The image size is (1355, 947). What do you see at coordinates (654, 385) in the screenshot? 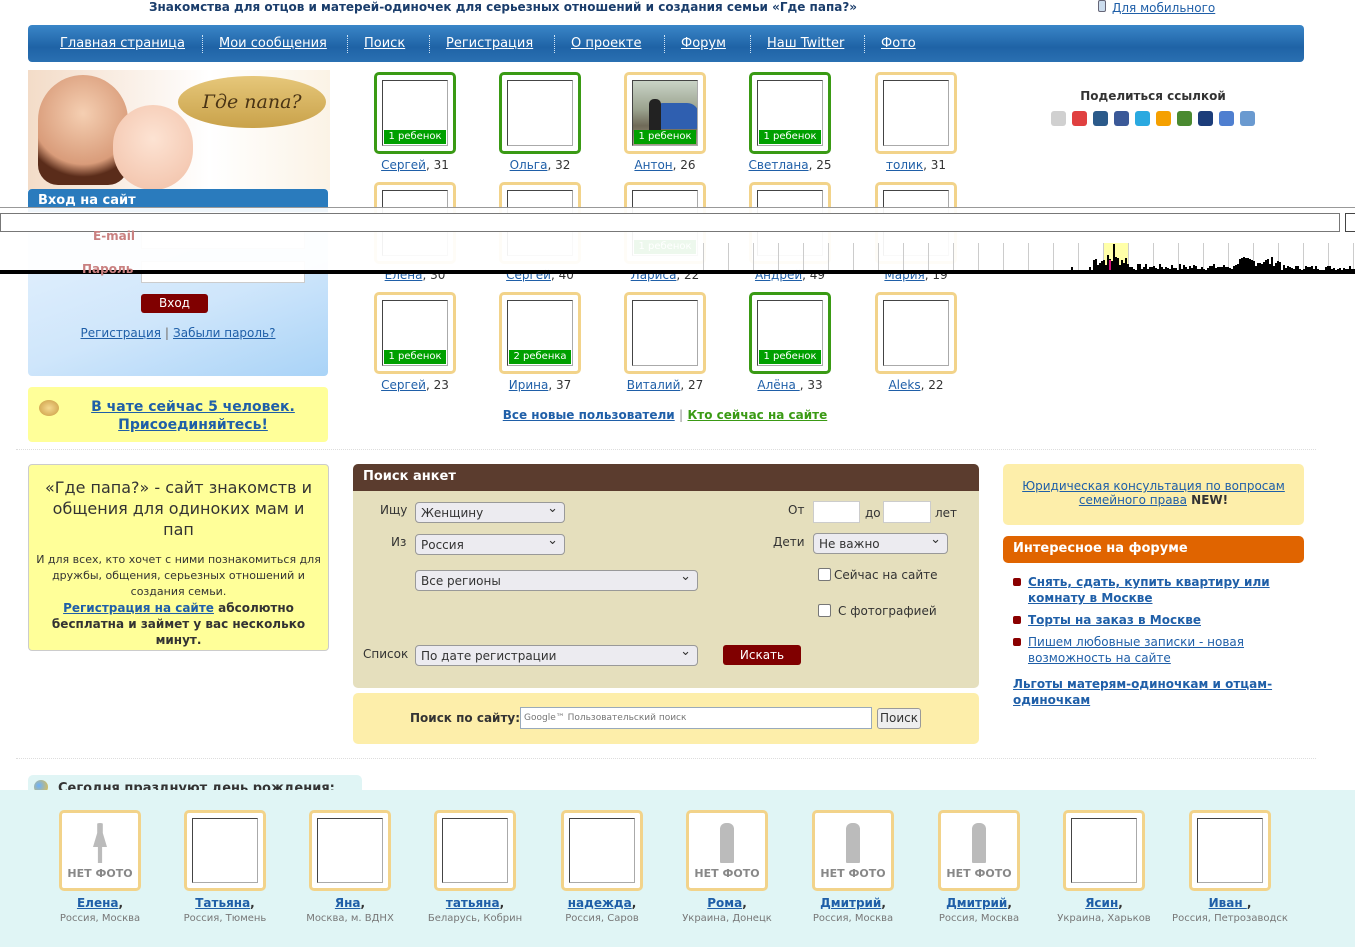
I see `profile-link: Виталий` at bounding box center [654, 385].